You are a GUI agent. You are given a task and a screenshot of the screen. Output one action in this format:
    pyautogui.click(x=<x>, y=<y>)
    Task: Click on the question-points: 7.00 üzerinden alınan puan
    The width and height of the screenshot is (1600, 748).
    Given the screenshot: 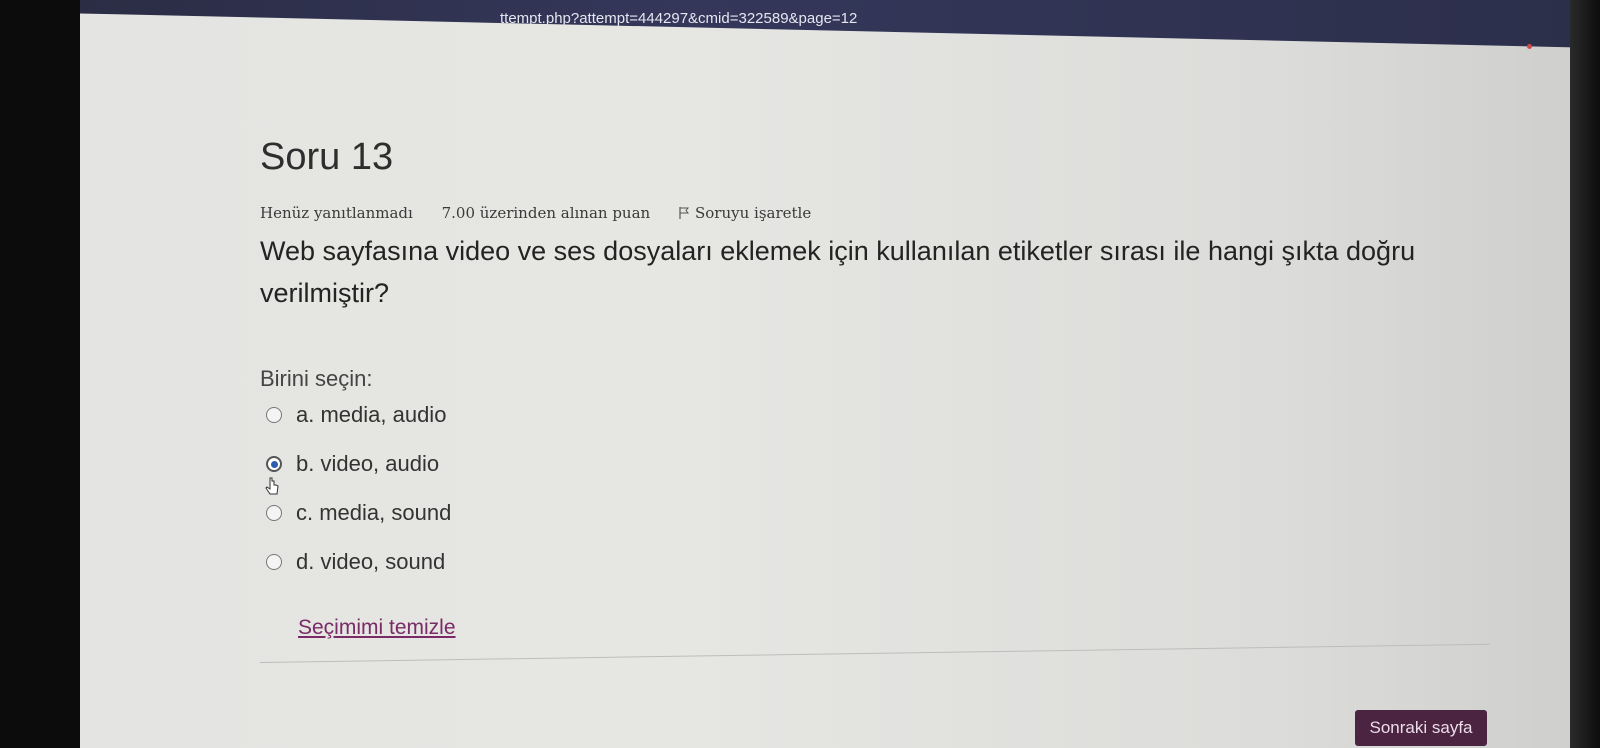 What is the action you would take?
    pyautogui.click(x=546, y=213)
    